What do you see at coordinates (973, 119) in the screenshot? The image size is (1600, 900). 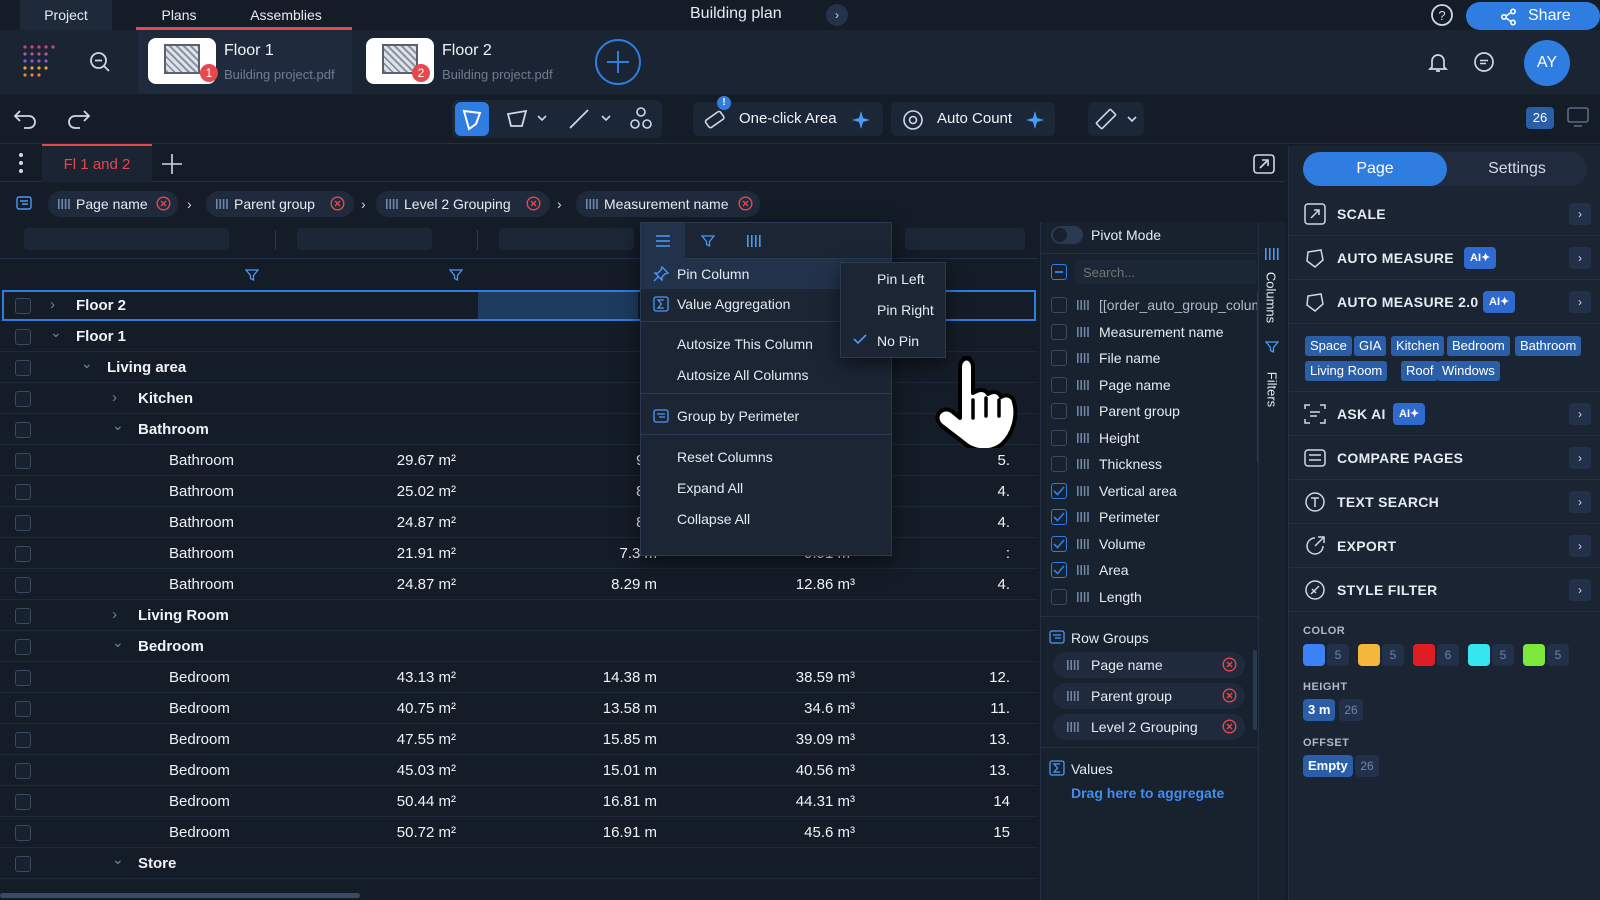 I see `auto-count-button: Auto Count` at bounding box center [973, 119].